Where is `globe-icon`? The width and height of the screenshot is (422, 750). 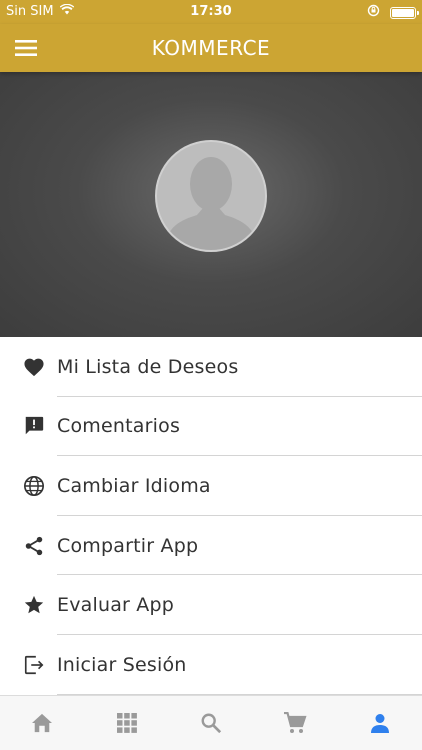
globe-icon is located at coordinates (34, 486).